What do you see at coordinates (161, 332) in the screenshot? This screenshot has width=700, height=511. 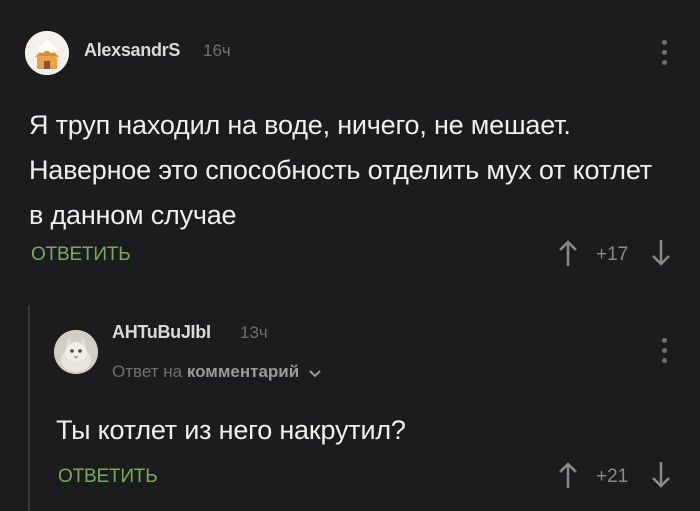 I see `comment-author: AHTuBuJIbI` at bounding box center [161, 332].